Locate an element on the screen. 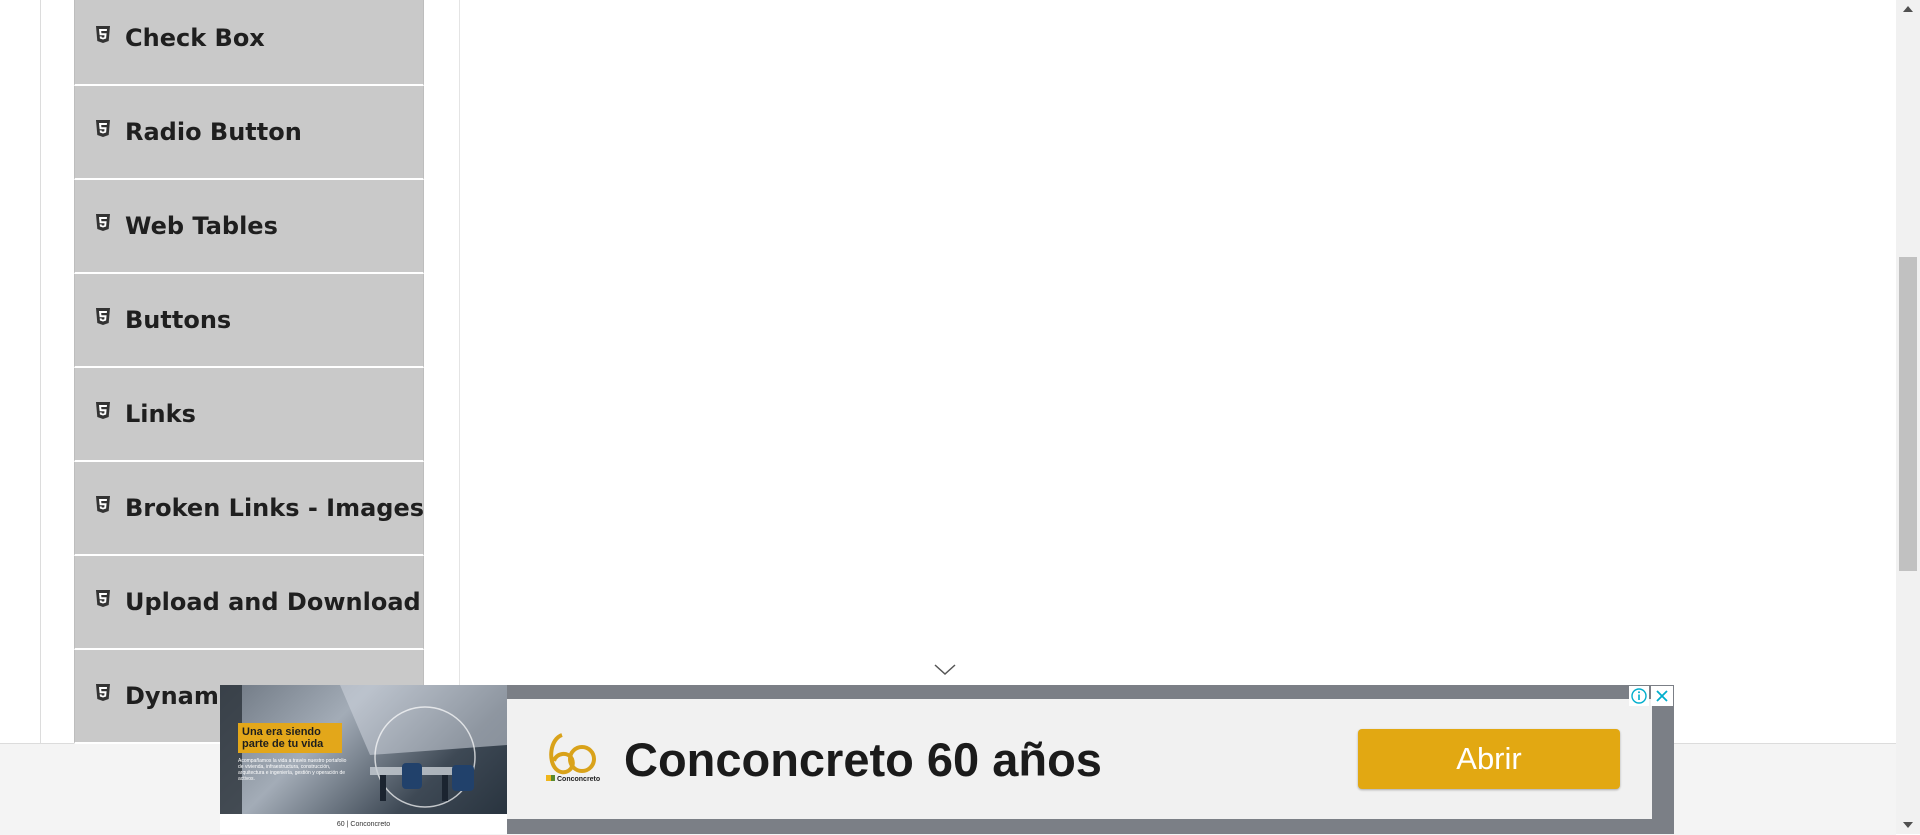 Image resolution: width=1920 pixels, height=835 pixels. scroll-down-arrow-icon is located at coordinates (1908, 825).